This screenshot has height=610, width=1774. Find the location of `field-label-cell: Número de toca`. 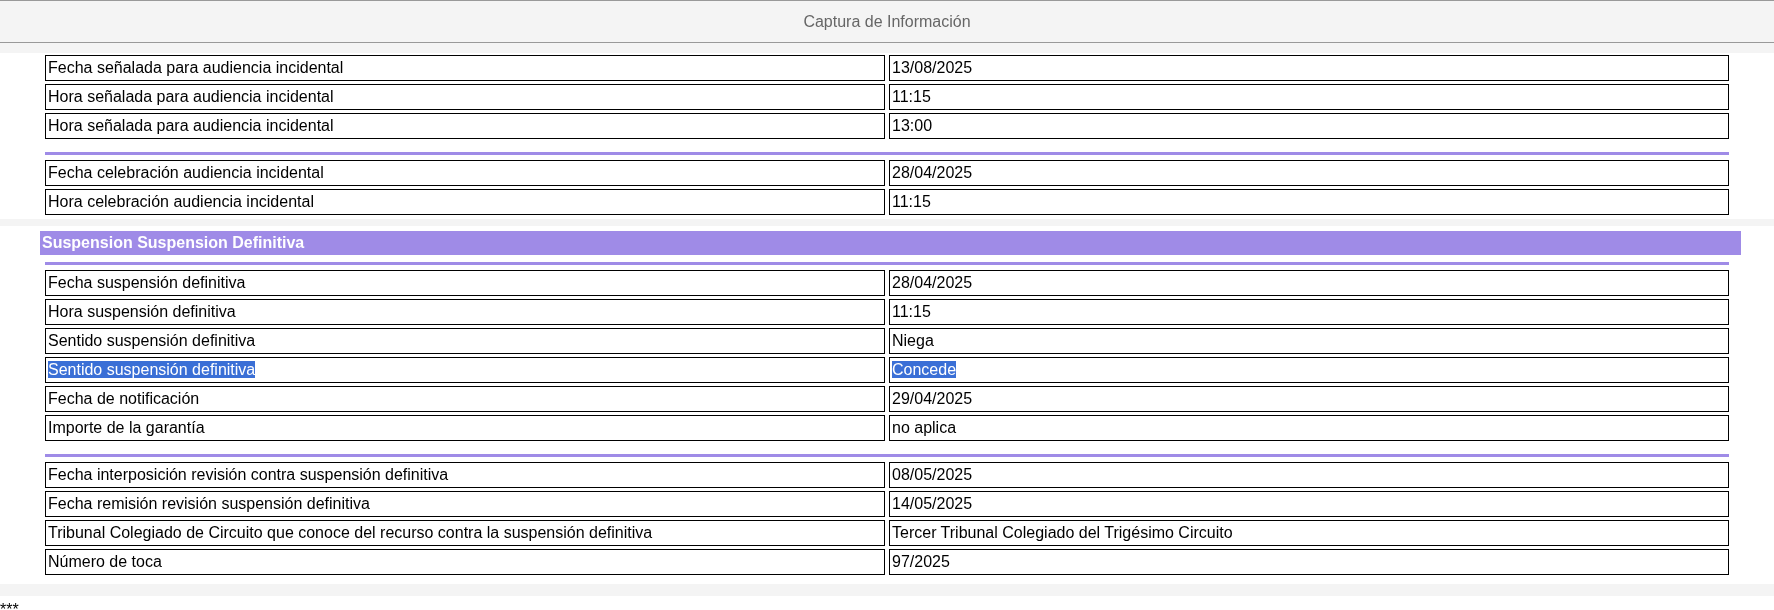

field-label-cell: Número de toca is located at coordinates (465, 562).